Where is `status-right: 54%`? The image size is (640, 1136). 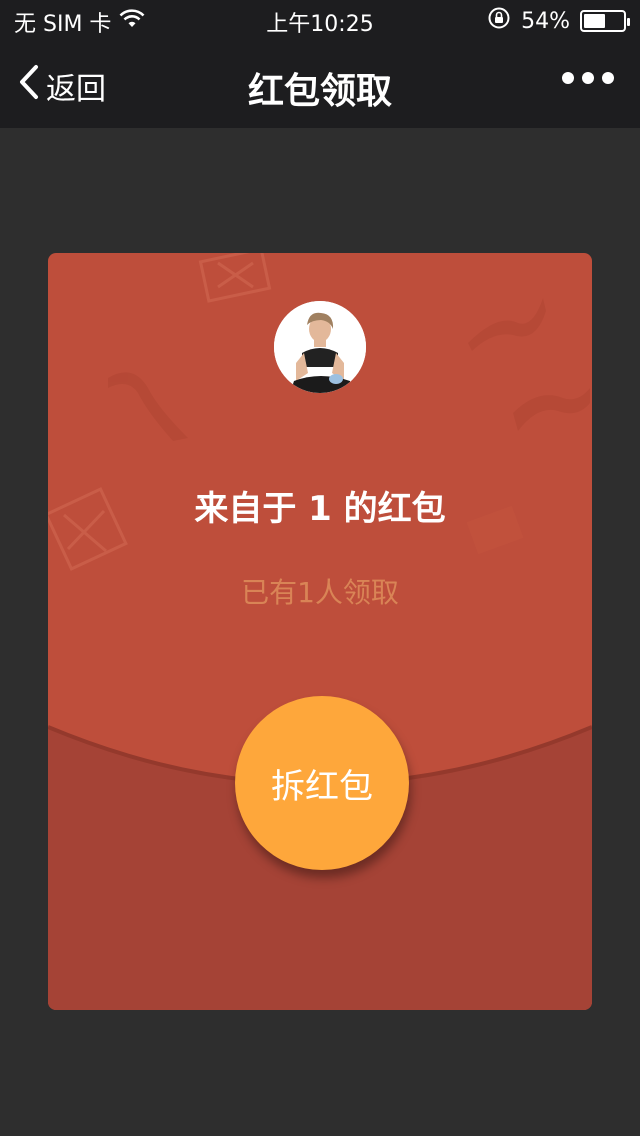 status-right: 54% is located at coordinates (558, 21).